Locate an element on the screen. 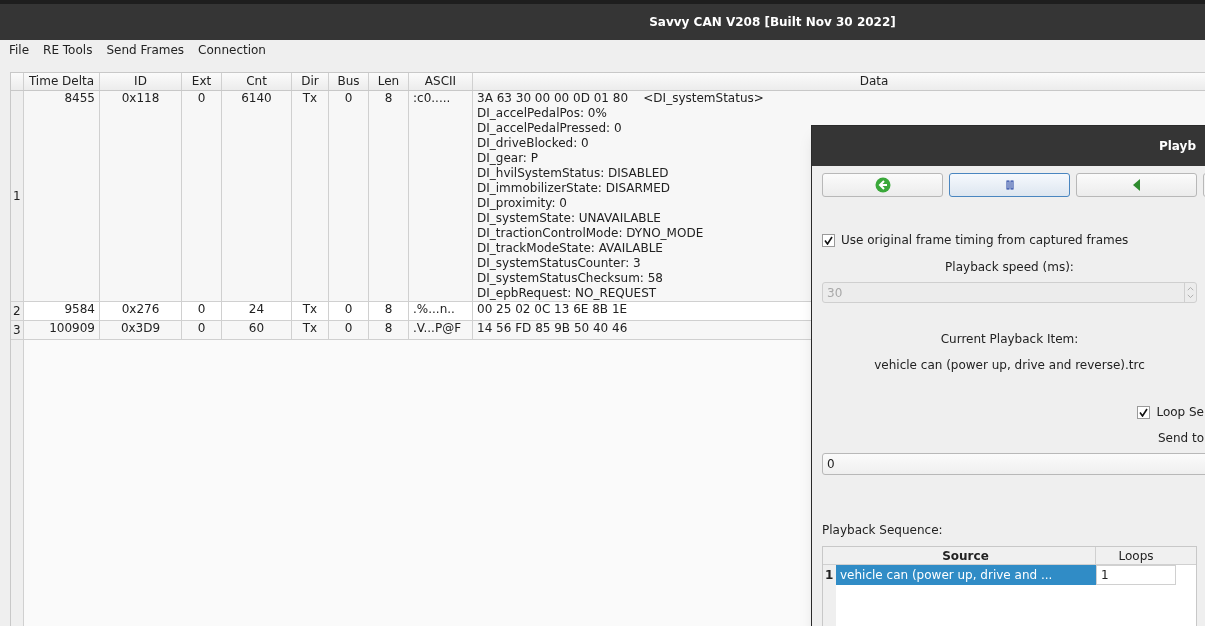  send-to-label: Send to is located at coordinates (1180, 438).